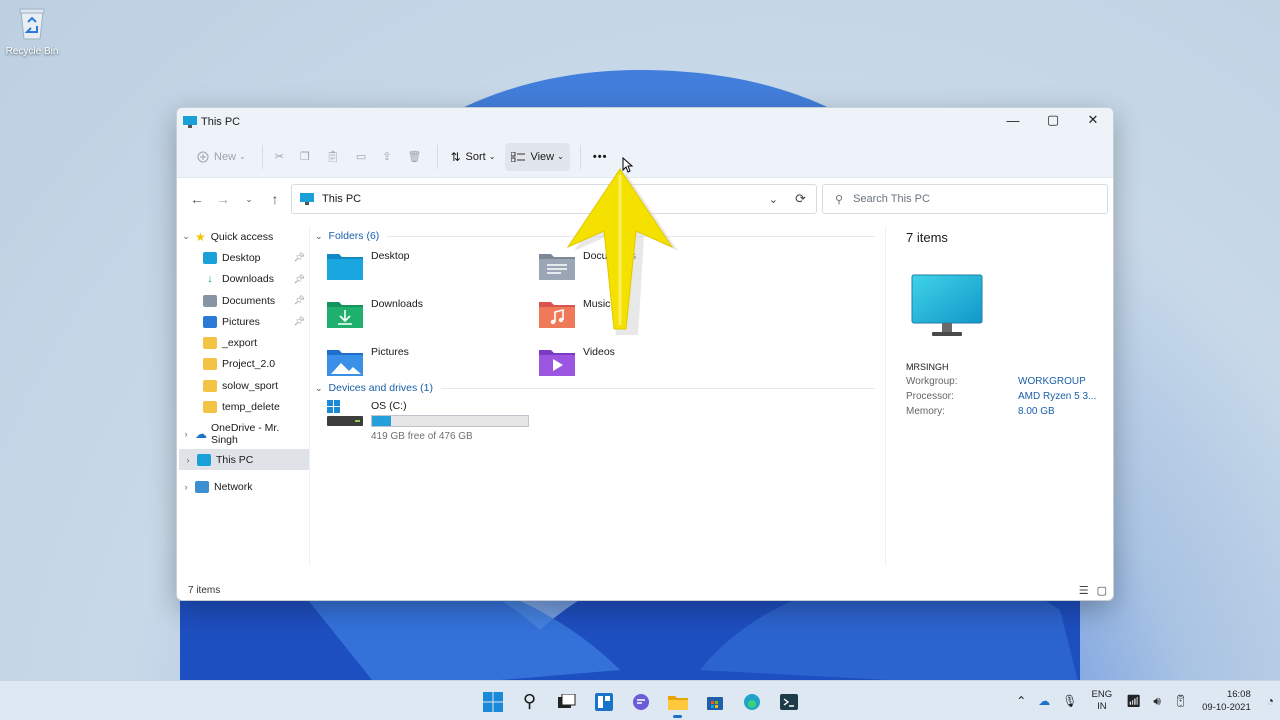 The width and height of the screenshot is (1280, 720). I want to click on close-button: ✕, so click(1093, 120).